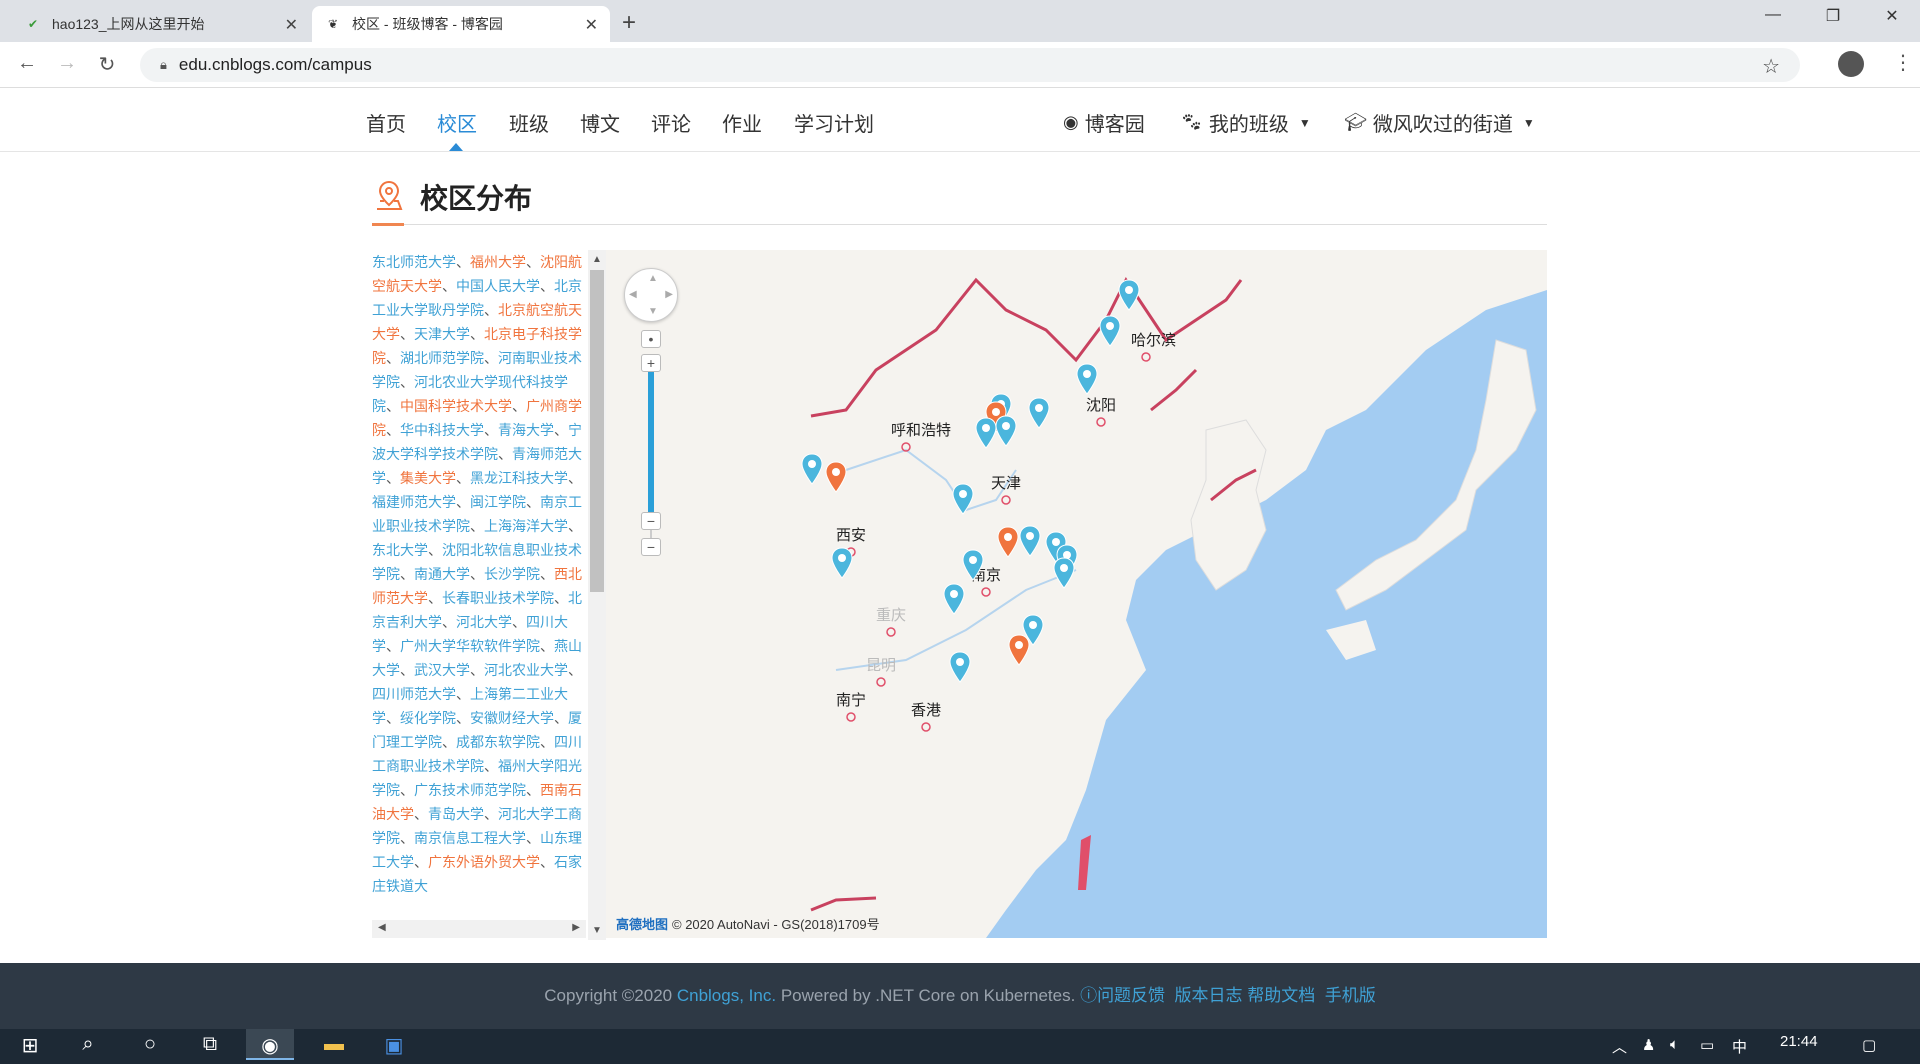  Describe the element at coordinates (1619, 1046) in the screenshot. I see `tray-up-icon: ︿` at that location.